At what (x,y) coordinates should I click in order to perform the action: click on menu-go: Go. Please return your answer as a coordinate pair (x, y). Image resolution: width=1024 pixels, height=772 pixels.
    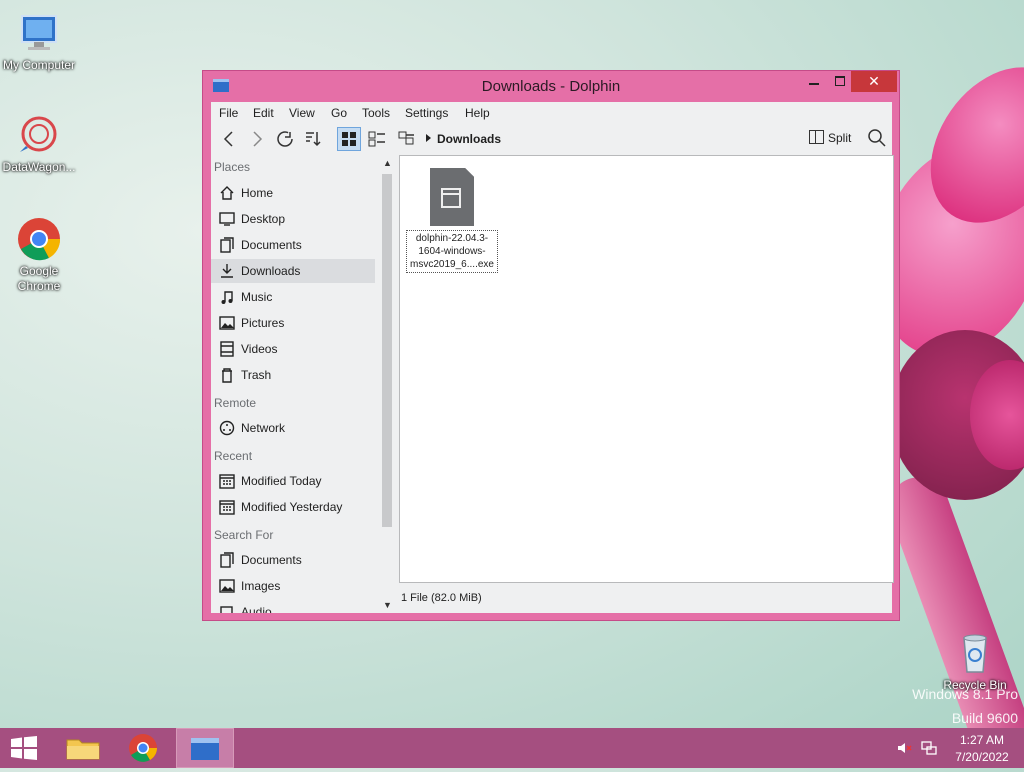
    Looking at the image, I should click on (339, 113).